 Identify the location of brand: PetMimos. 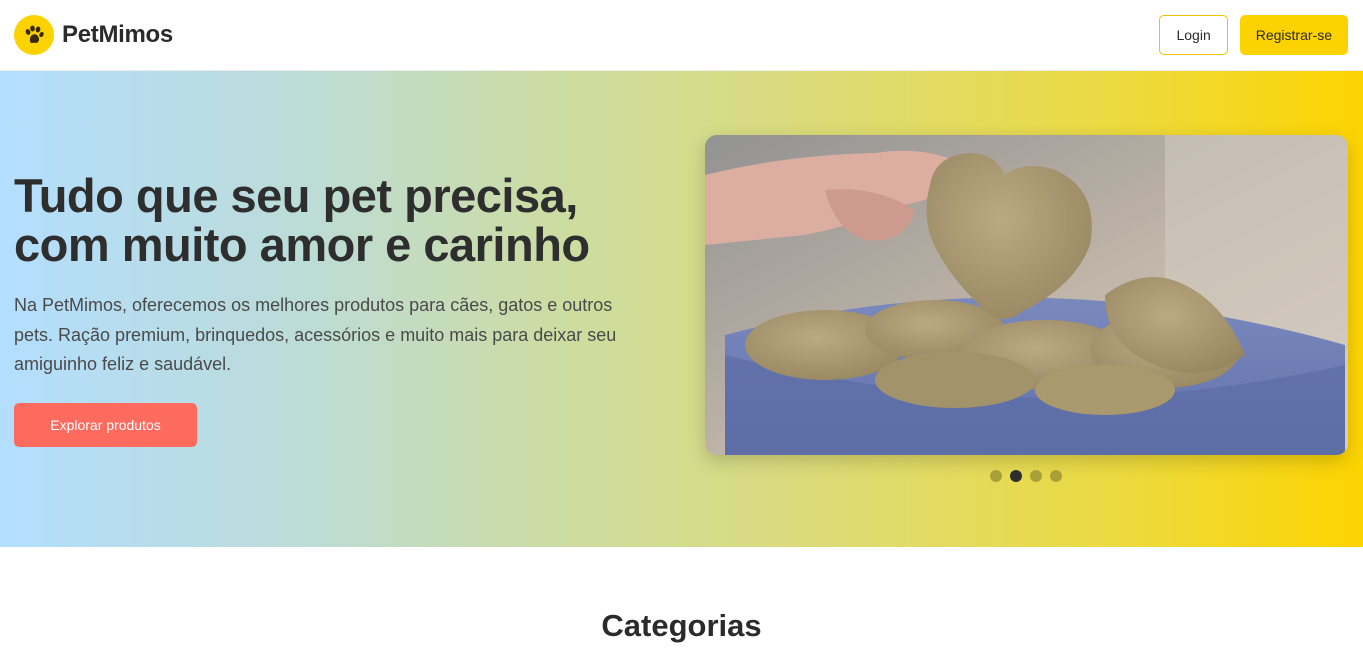
(93, 35).